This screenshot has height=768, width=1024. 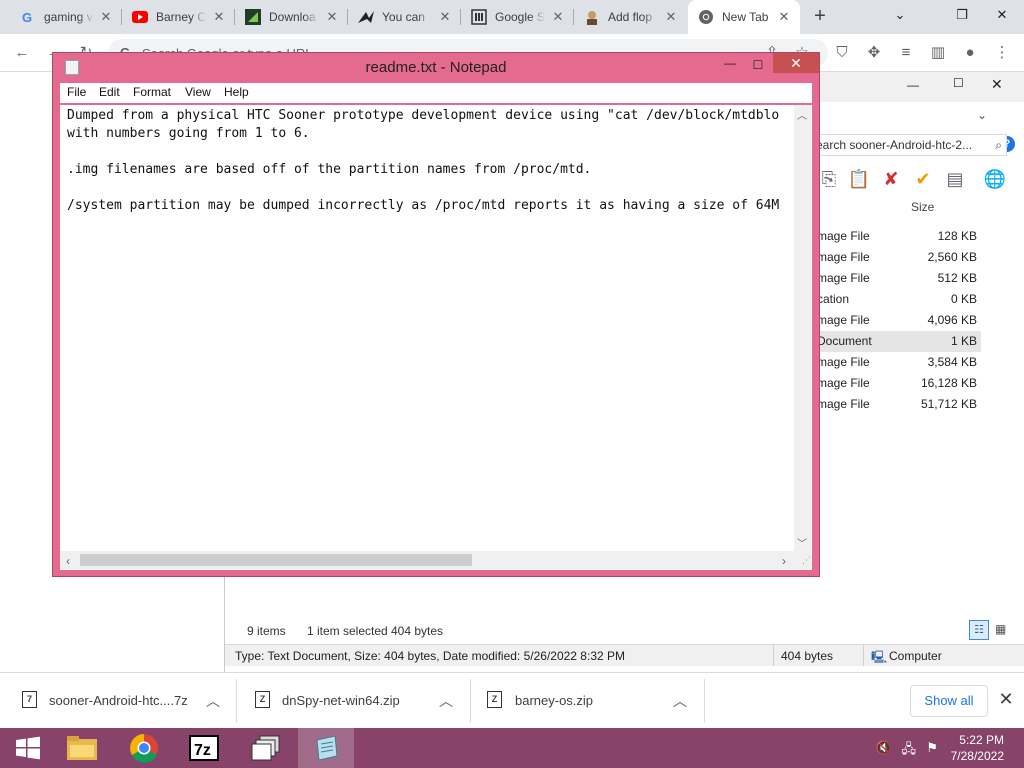 What do you see at coordinates (859, 179) in the screenshot?
I see `paste-clipboard-icon: 📋` at bounding box center [859, 179].